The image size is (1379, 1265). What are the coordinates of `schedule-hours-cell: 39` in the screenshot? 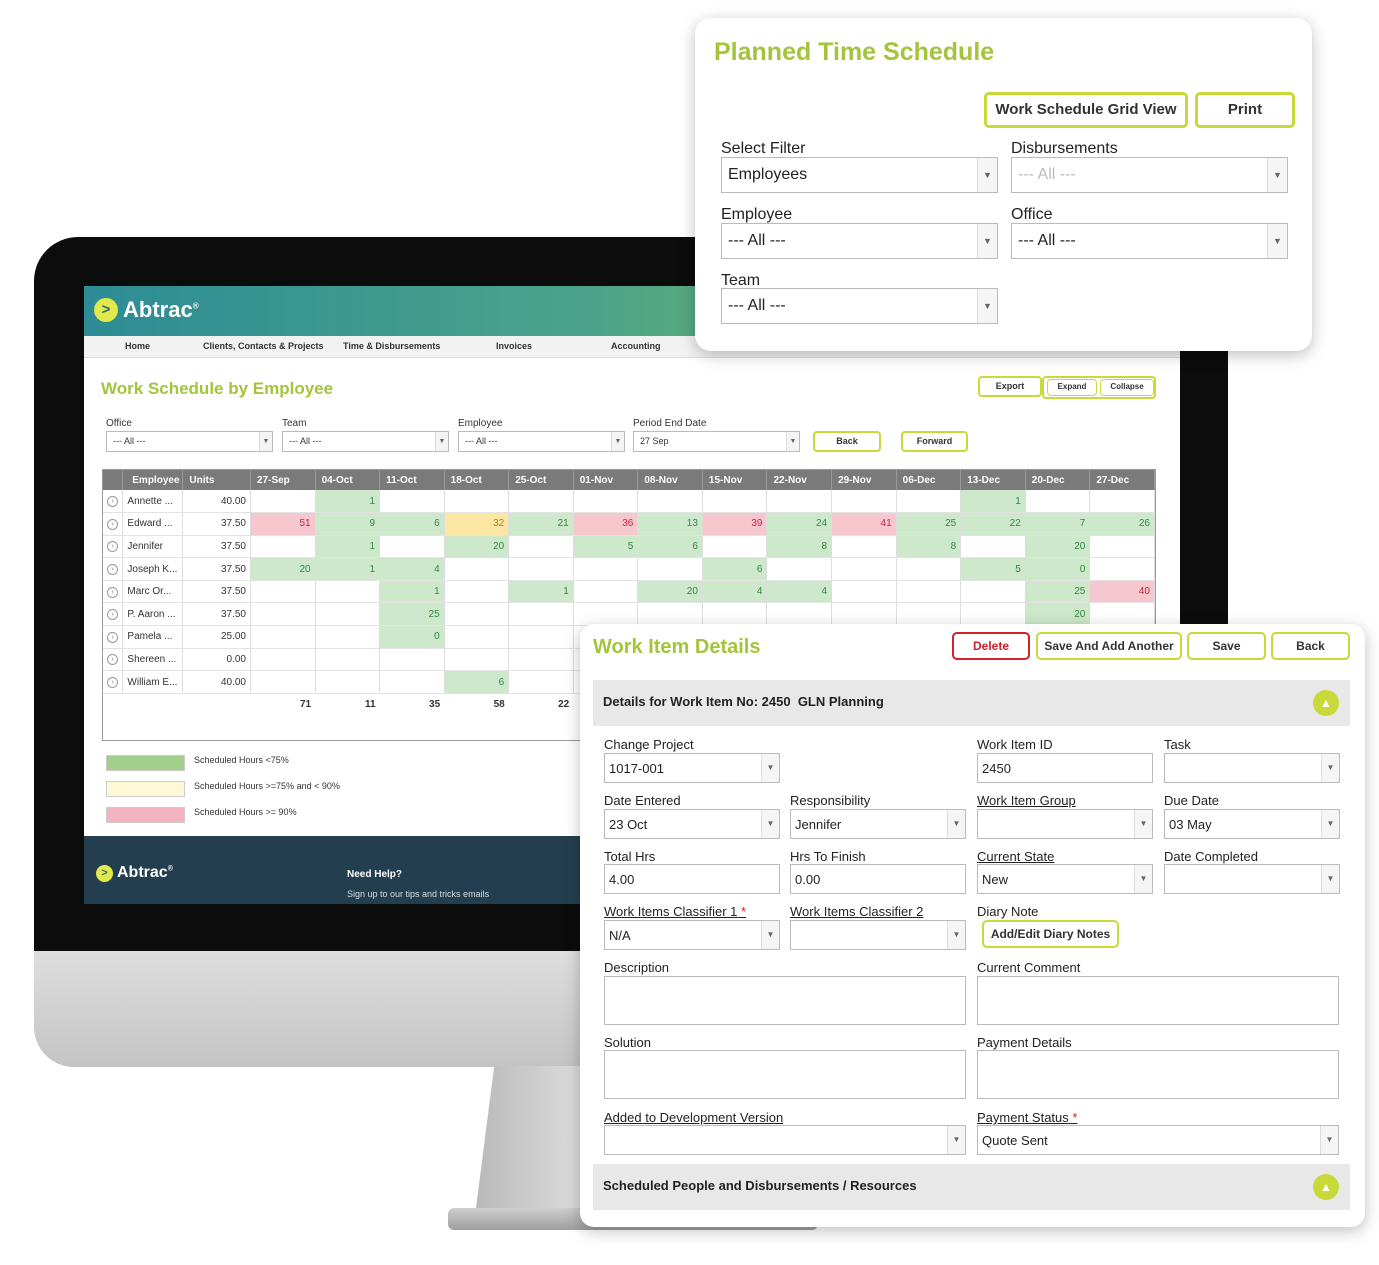 It's located at (735, 524).